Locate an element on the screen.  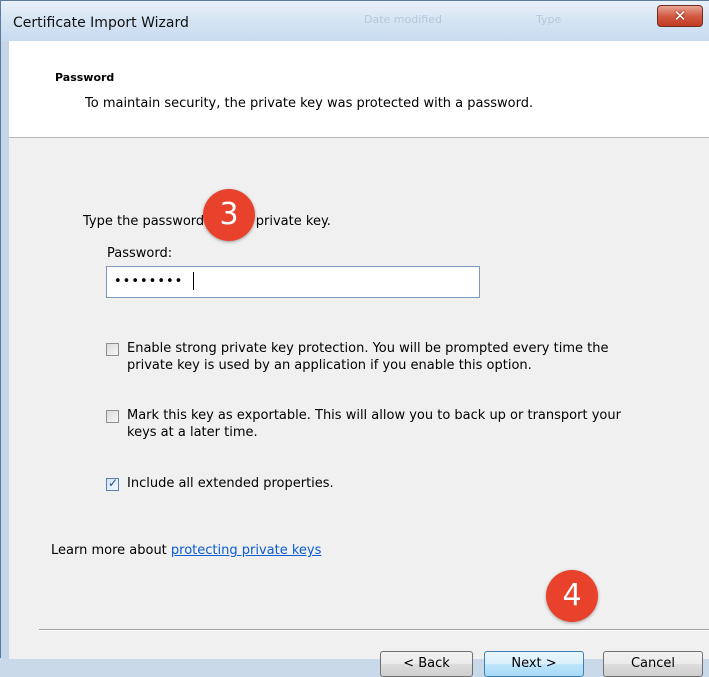
extended-properties-checkbox: ✓ is located at coordinates (112, 483).